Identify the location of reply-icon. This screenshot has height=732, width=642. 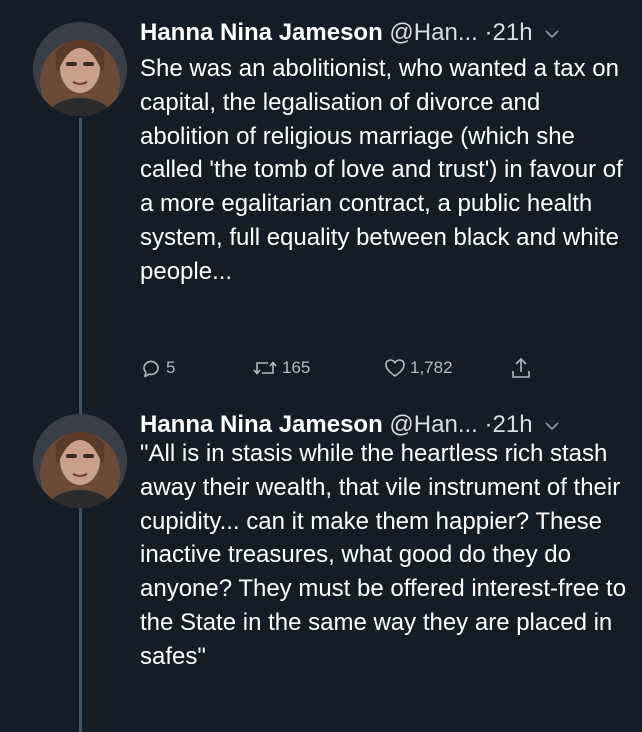
(151, 368).